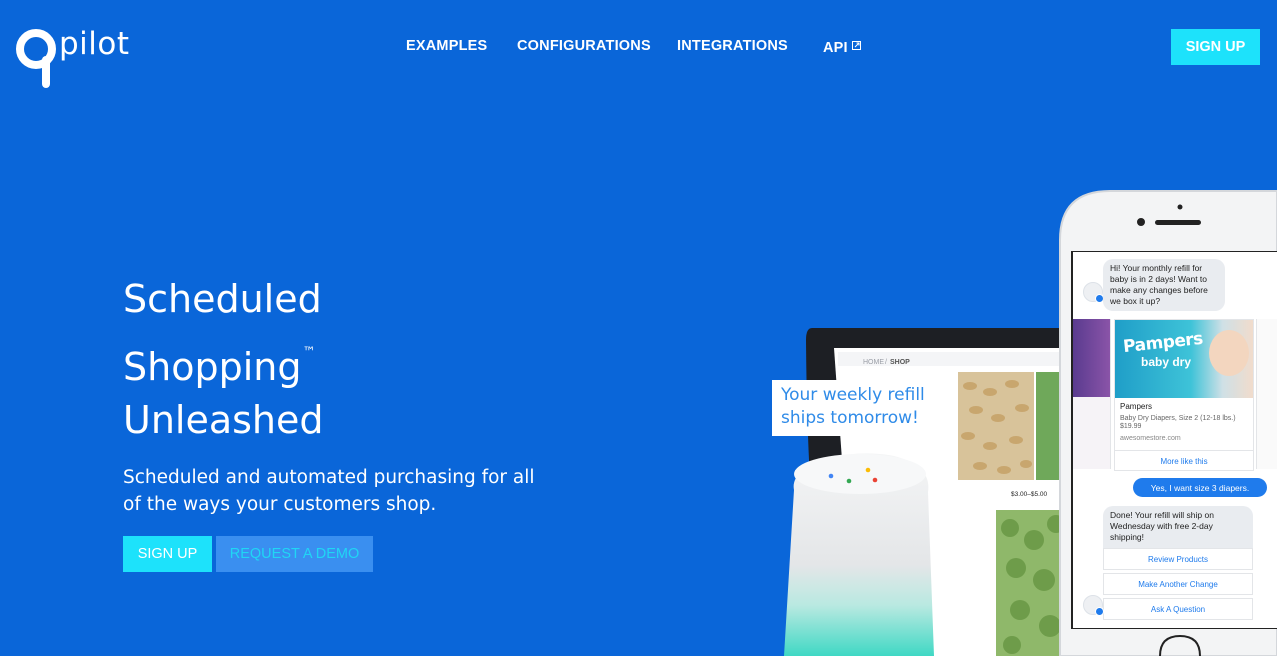 Image resolution: width=1277 pixels, height=656 pixels. Describe the element at coordinates (294, 554) in the screenshot. I see `request-demo-button: REQUEST A DEMO` at that location.